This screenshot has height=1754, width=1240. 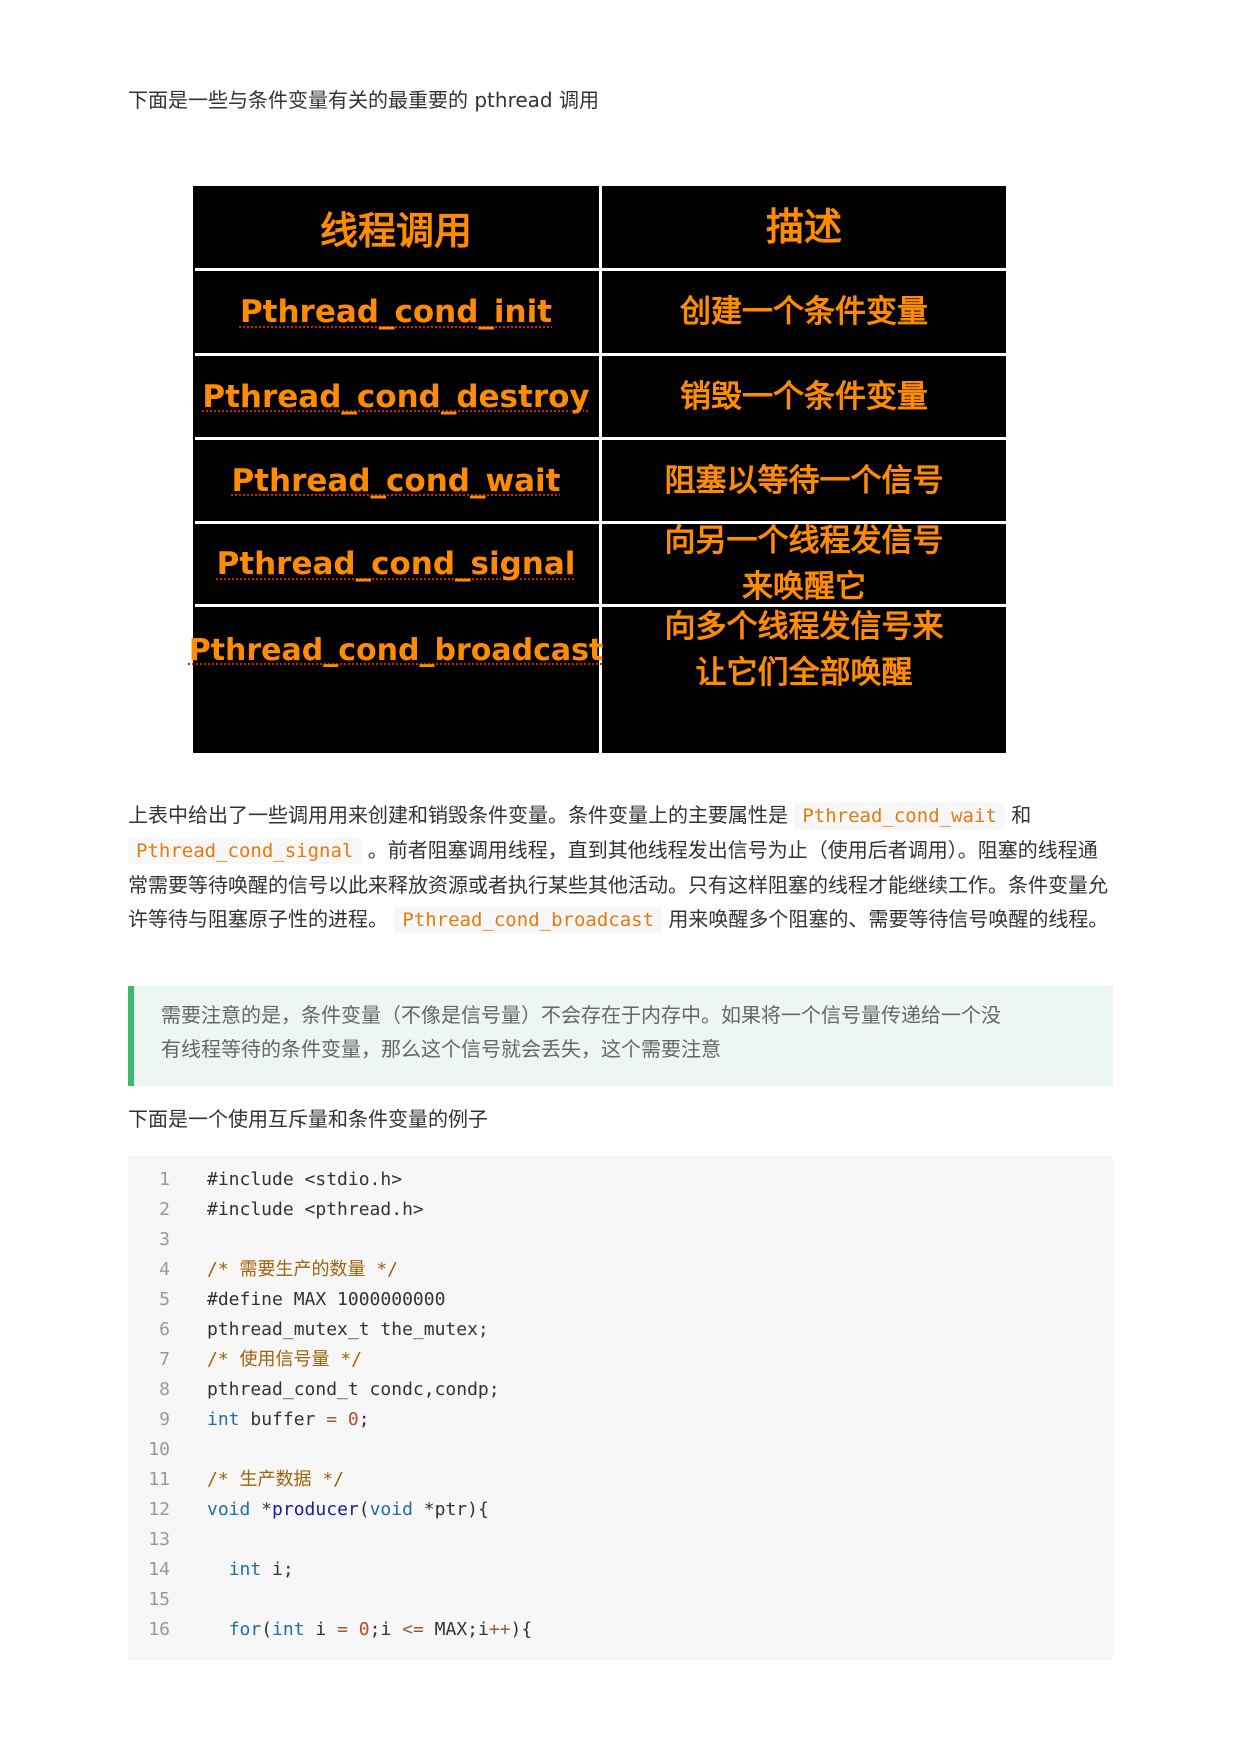 I want to click on code-line: 2 #include <pthread.h>, so click(x=620, y=1210).